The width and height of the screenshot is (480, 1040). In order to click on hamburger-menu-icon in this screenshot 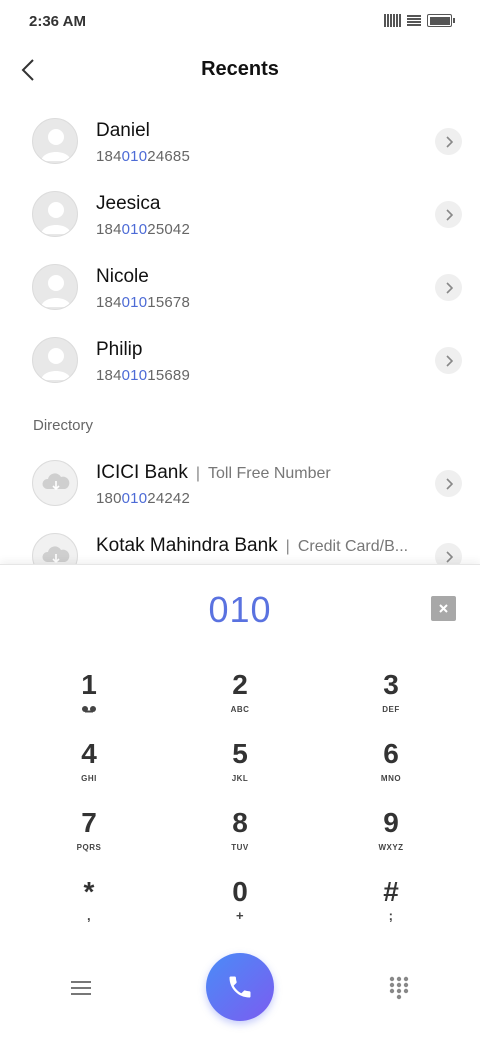, I will do `click(81, 988)`.